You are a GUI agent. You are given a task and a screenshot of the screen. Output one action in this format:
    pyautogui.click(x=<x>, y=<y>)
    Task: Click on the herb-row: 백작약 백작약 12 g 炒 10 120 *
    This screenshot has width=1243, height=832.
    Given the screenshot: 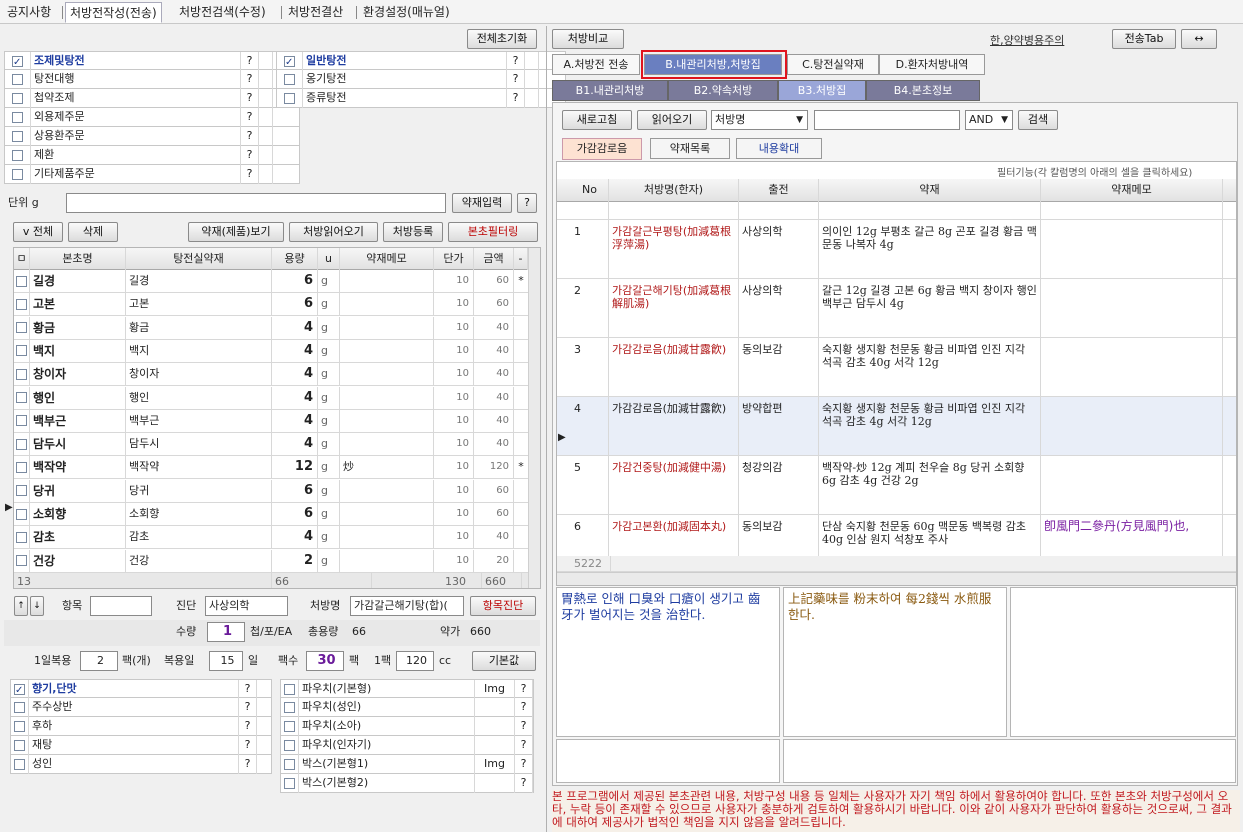 What is the action you would take?
    pyautogui.click(x=271, y=468)
    